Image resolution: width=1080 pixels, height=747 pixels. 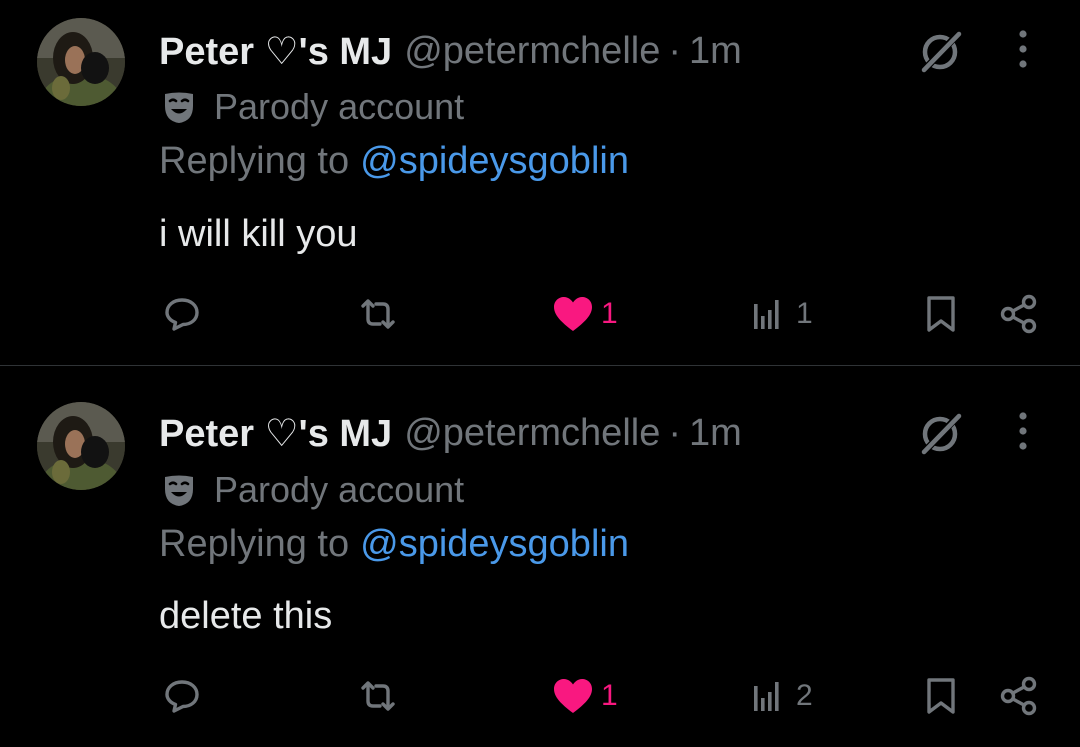 I want to click on view-count: 1, so click(x=804, y=313).